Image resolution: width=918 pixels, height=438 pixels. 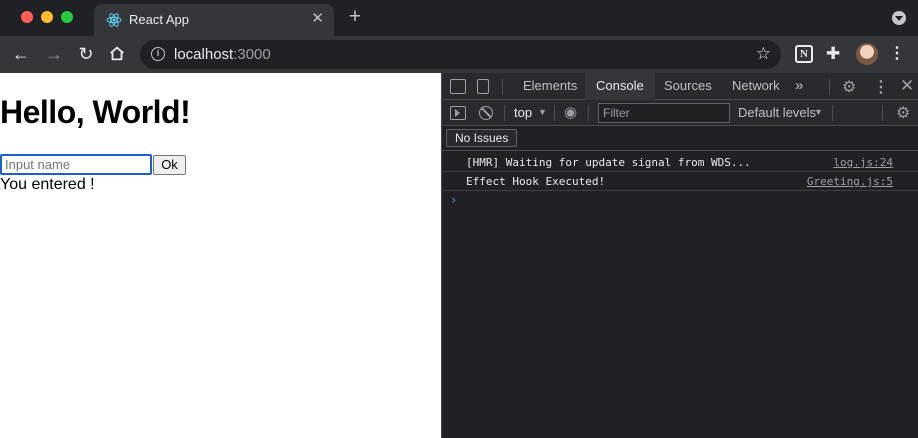 What do you see at coordinates (169, 165) in the screenshot?
I see `ok-button: Ok` at bounding box center [169, 165].